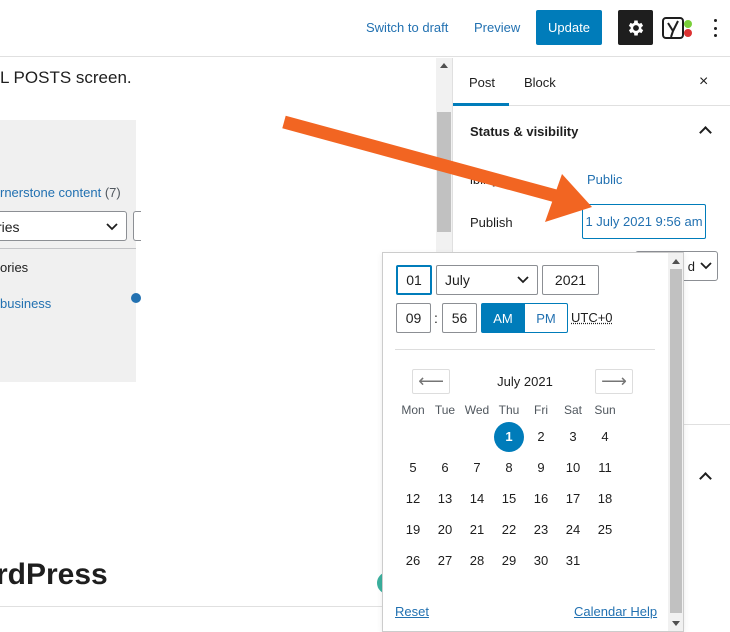 The image size is (730, 632). Describe the element at coordinates (691, 266) in the screenshot. I see `sidebar-select-value: d` at that location.